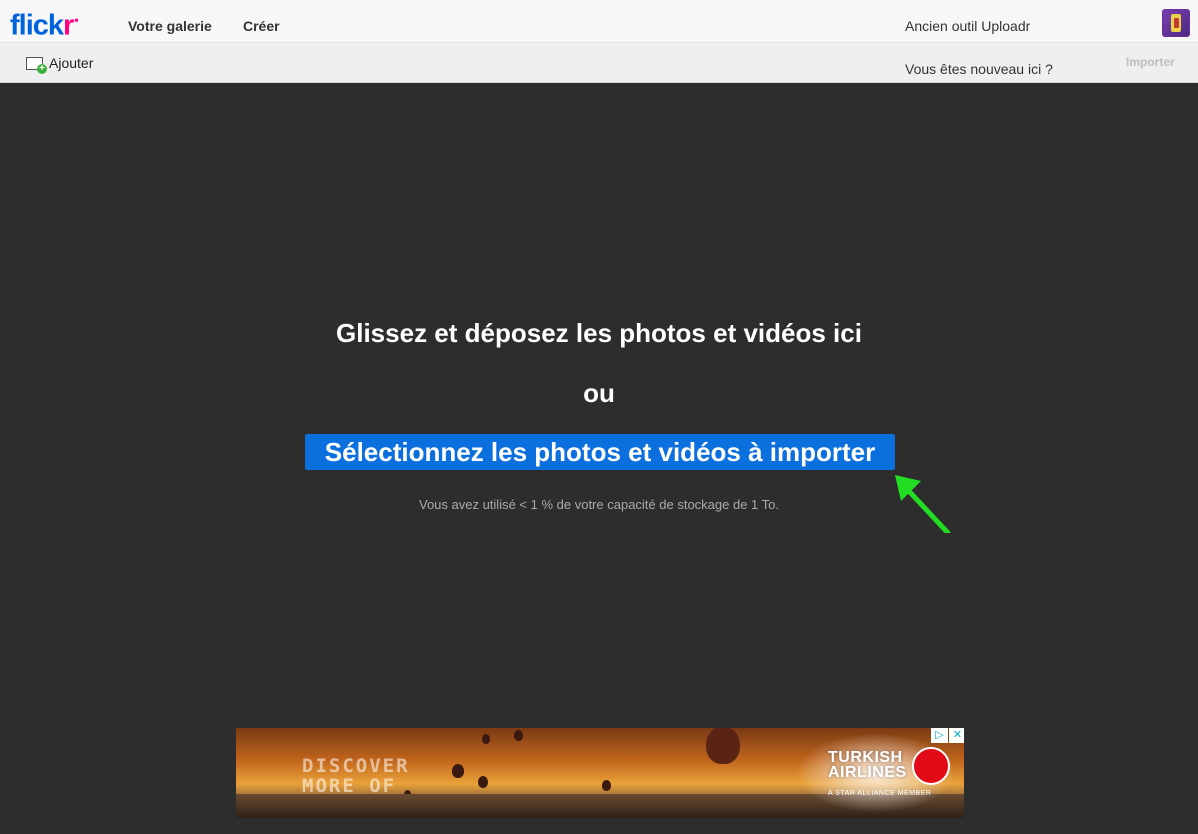 The image size is (1198, 834). What do you see at coordinates (956, 735) in the screenshot?
I see `ad-close-icon: ✕` at bounding box center [956, 735].